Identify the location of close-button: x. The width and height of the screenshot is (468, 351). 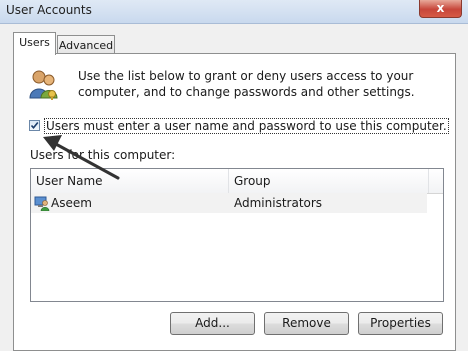
(440, 9).